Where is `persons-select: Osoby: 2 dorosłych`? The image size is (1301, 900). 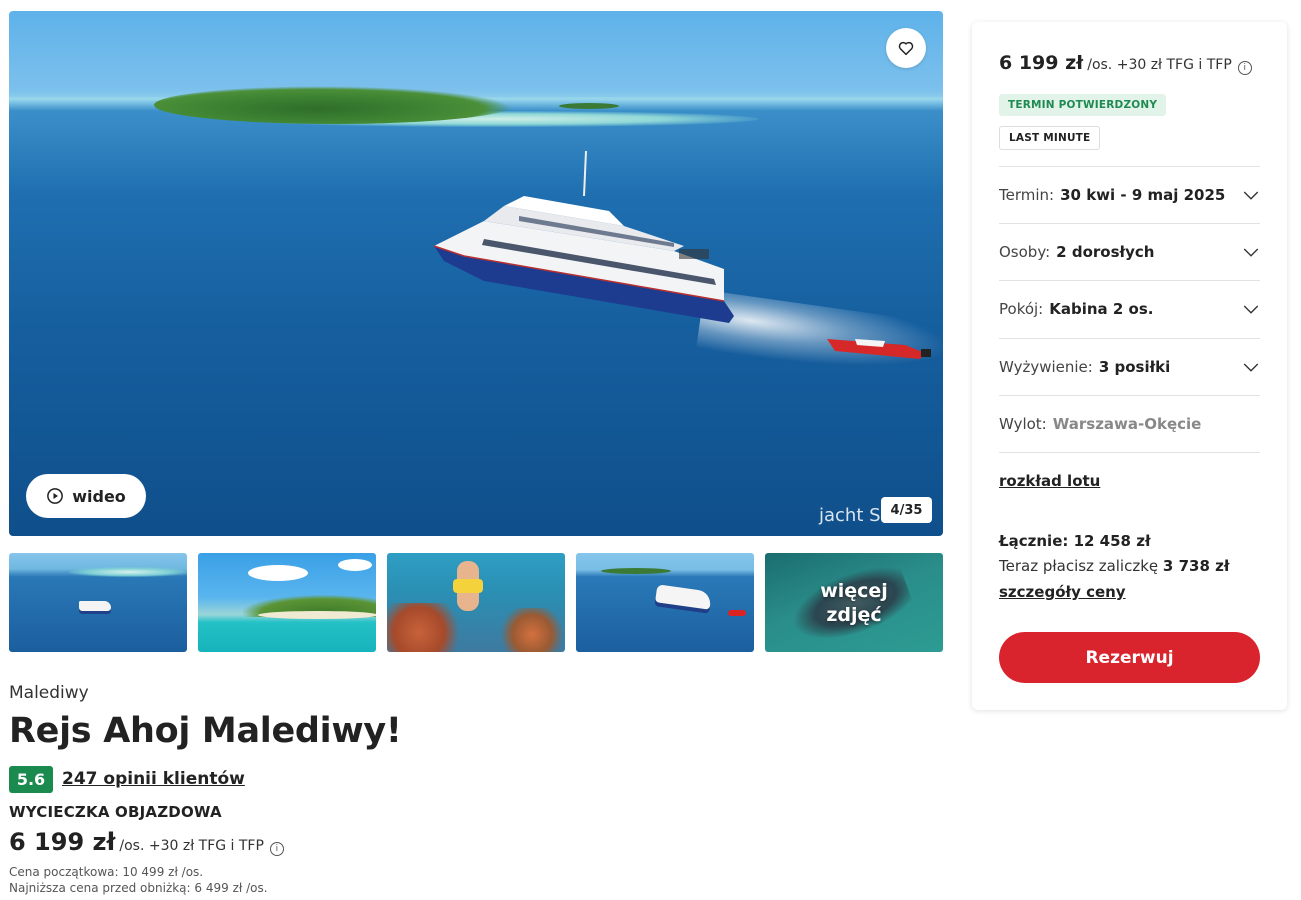 persons-select: Osoby: 2 dorosłych is located at coordinates (1129, 252).